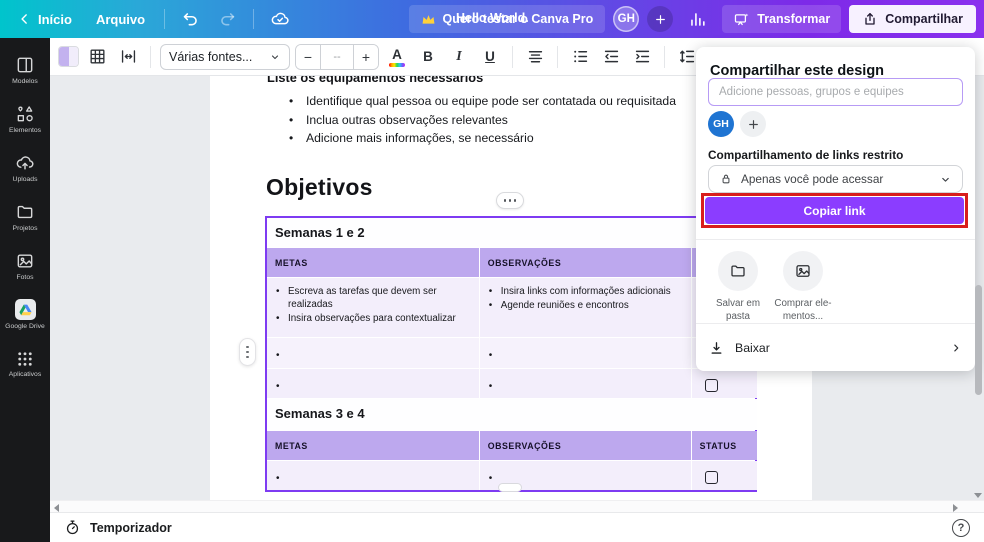 The height and width of the screenshot is (542, 984). Describe the element at coordinates (25, 19) in the screenshot. I see `chevron-left-icon` at that location.